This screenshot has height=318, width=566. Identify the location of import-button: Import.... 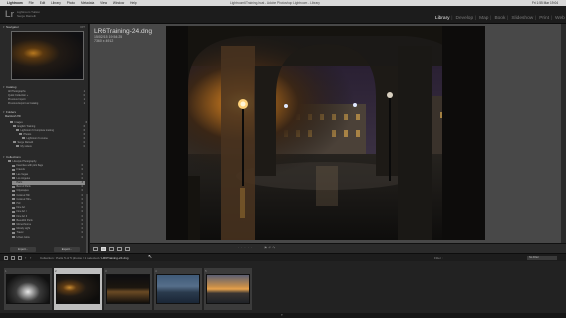
(23, 249).